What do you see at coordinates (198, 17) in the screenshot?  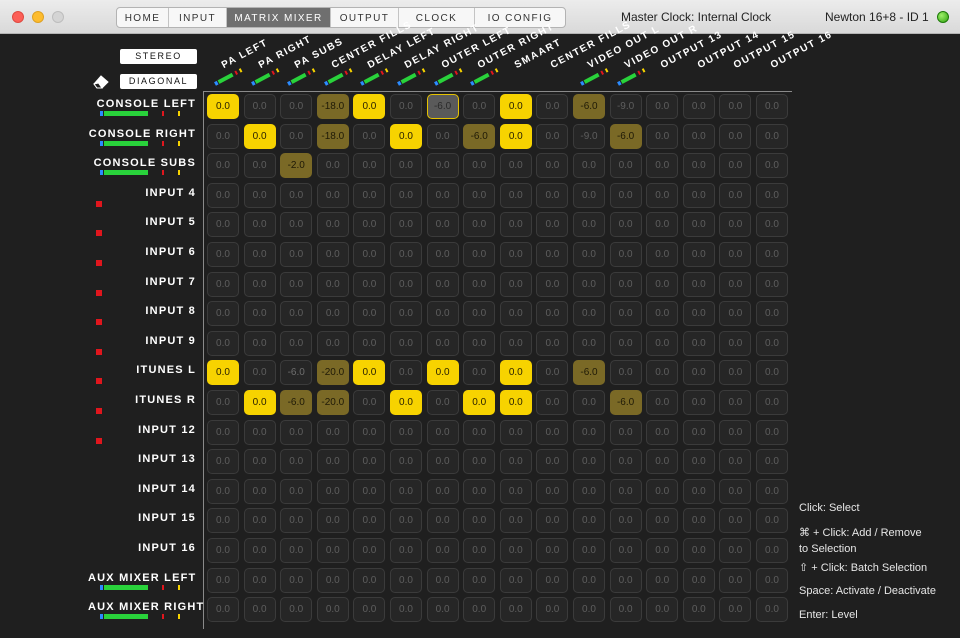 I see `tab-input: INPUT` at bounding box center [198, 17].